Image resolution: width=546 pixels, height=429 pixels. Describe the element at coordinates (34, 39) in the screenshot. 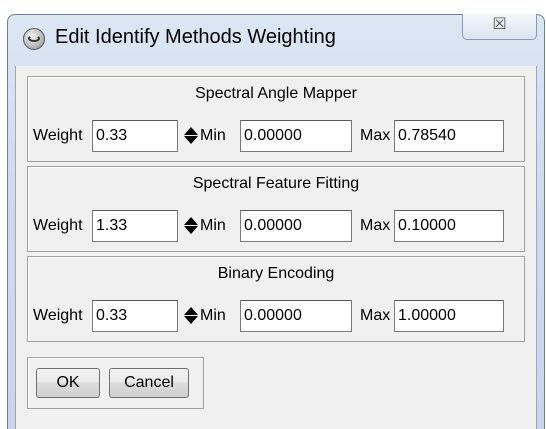

I see `app-globe-icon` at that location.